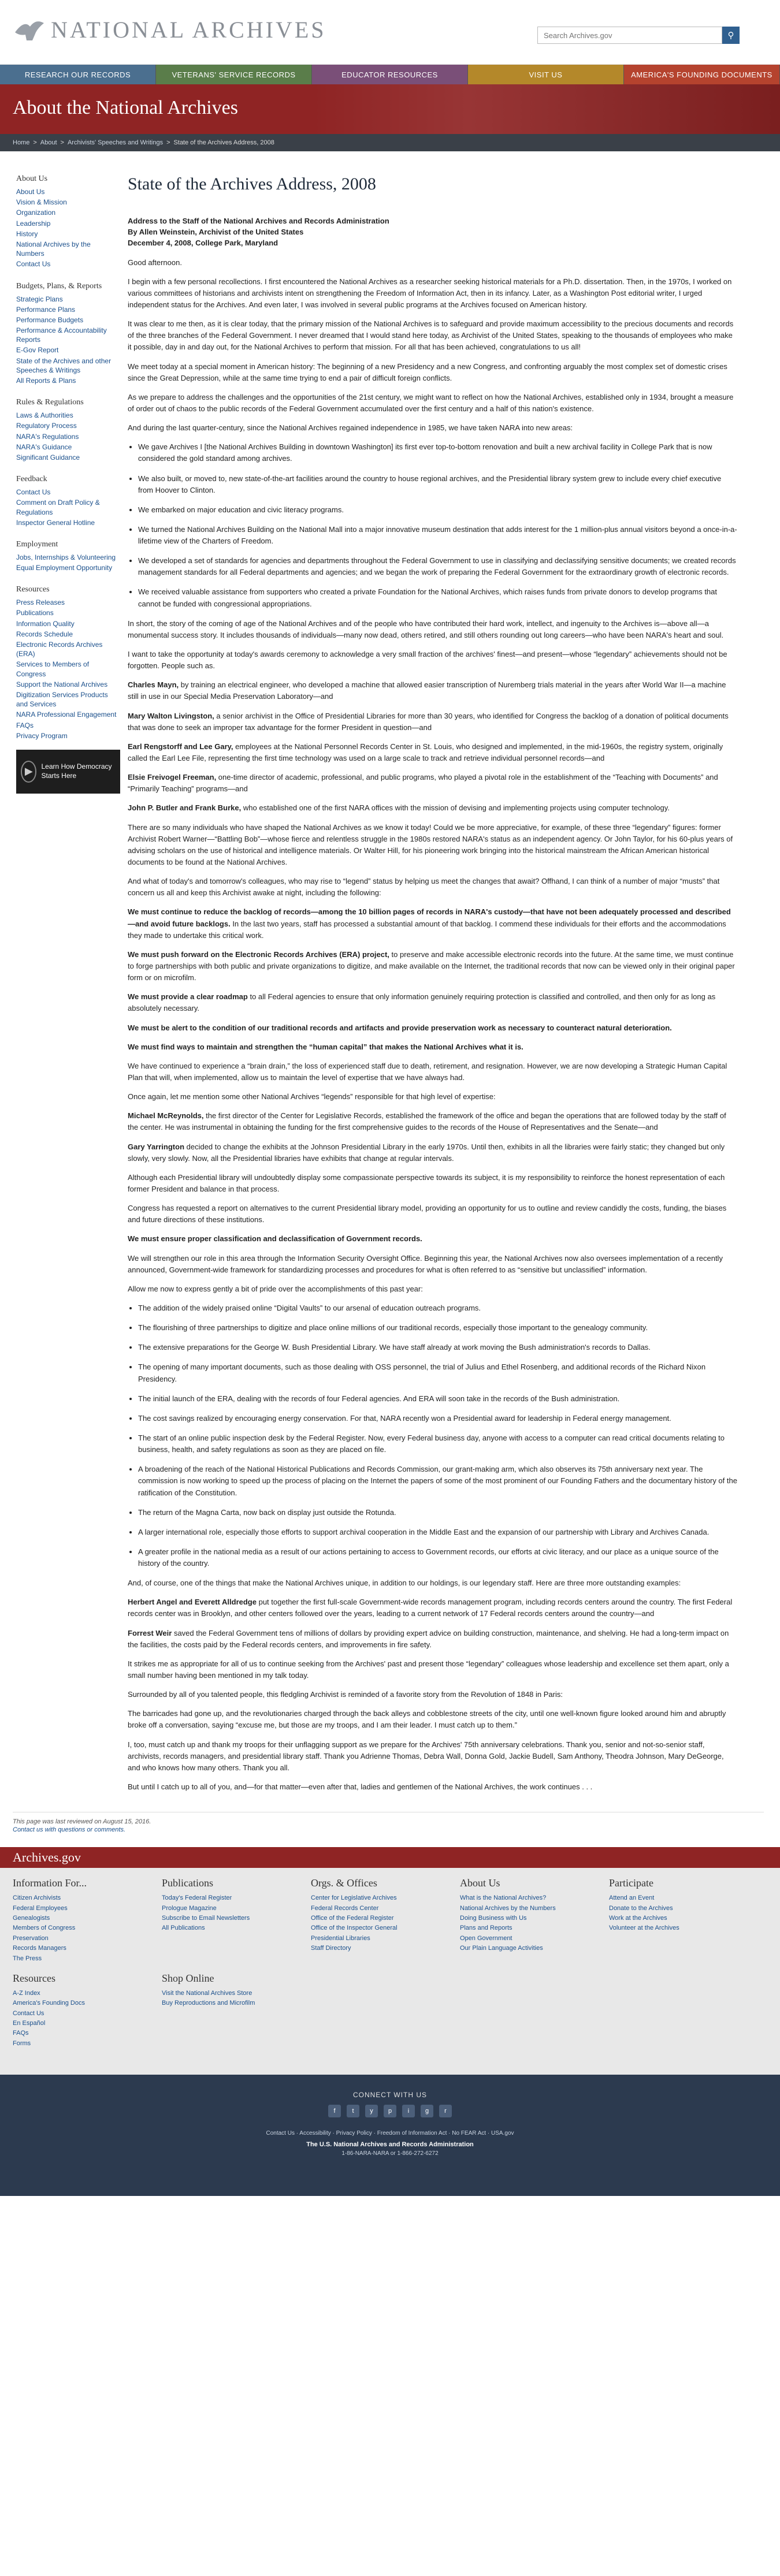 The height and width of the screenshot is (2576, 780). I want to click on sidebar-link: Performance & Accountability Reports, so click(67, 335).